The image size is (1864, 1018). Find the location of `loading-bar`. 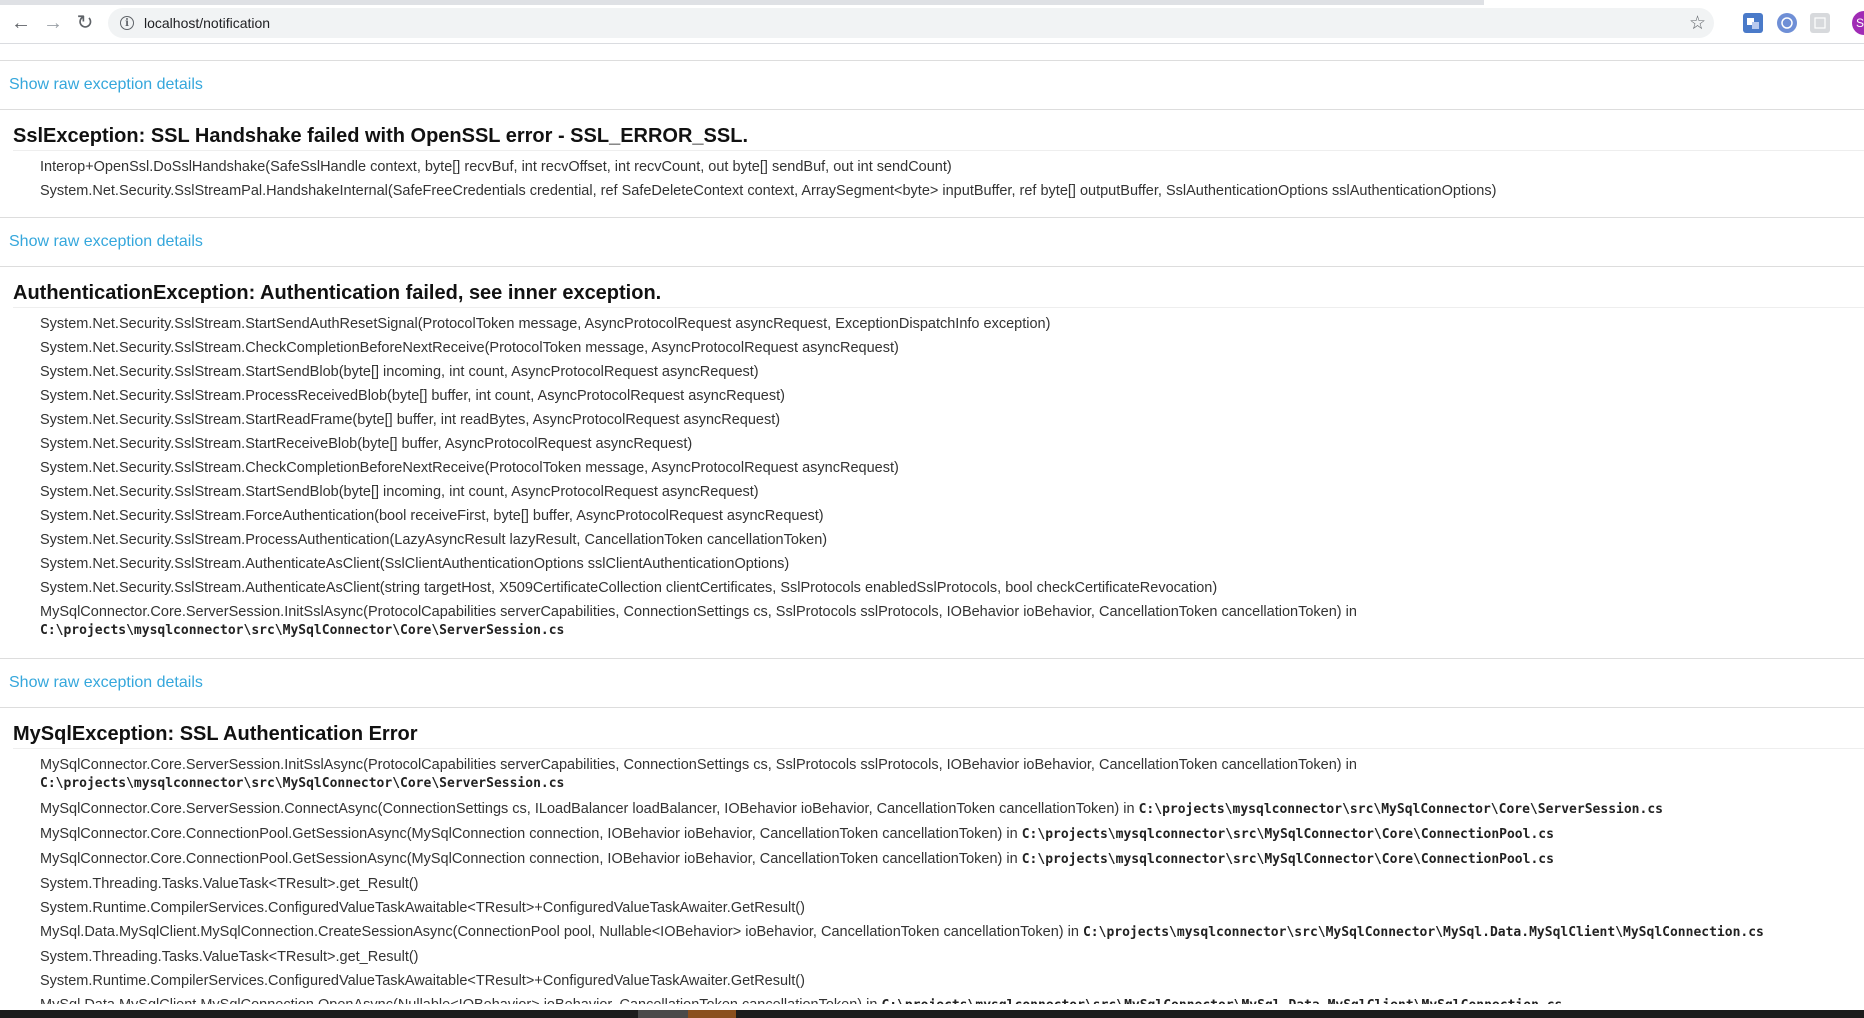

loading-bar is located at coordinates (742, 2).